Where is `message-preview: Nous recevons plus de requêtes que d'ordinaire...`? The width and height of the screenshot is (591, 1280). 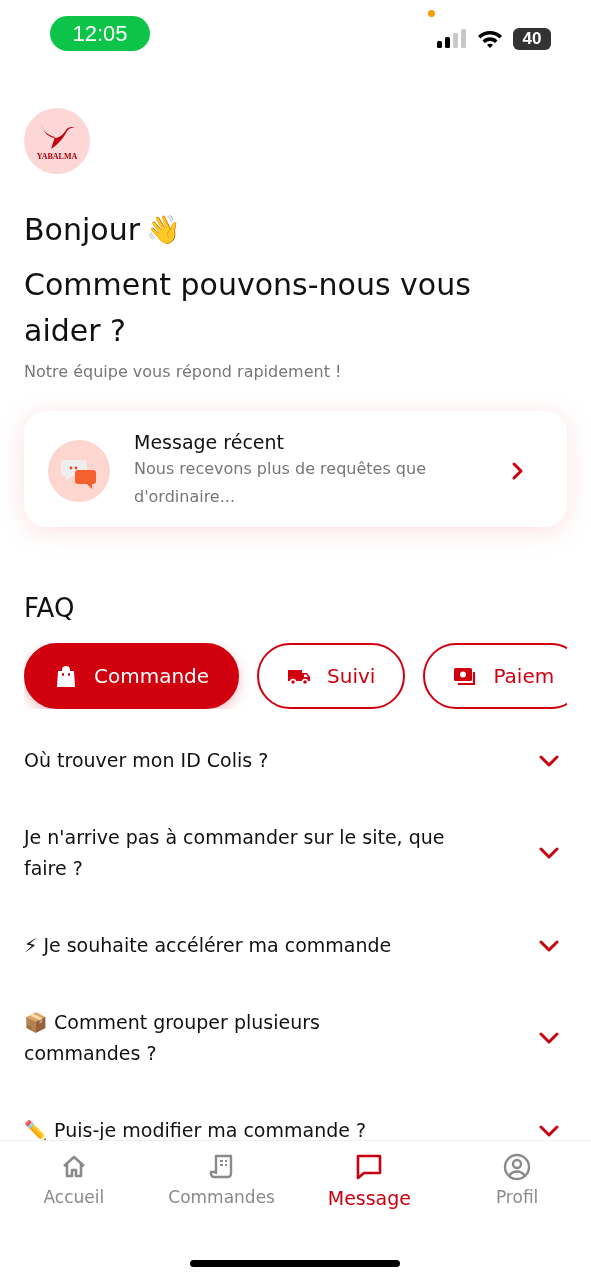 message-preview: Nous recevons plus de requêtes que d'ordinaire... is located at coordinates (280, 483).